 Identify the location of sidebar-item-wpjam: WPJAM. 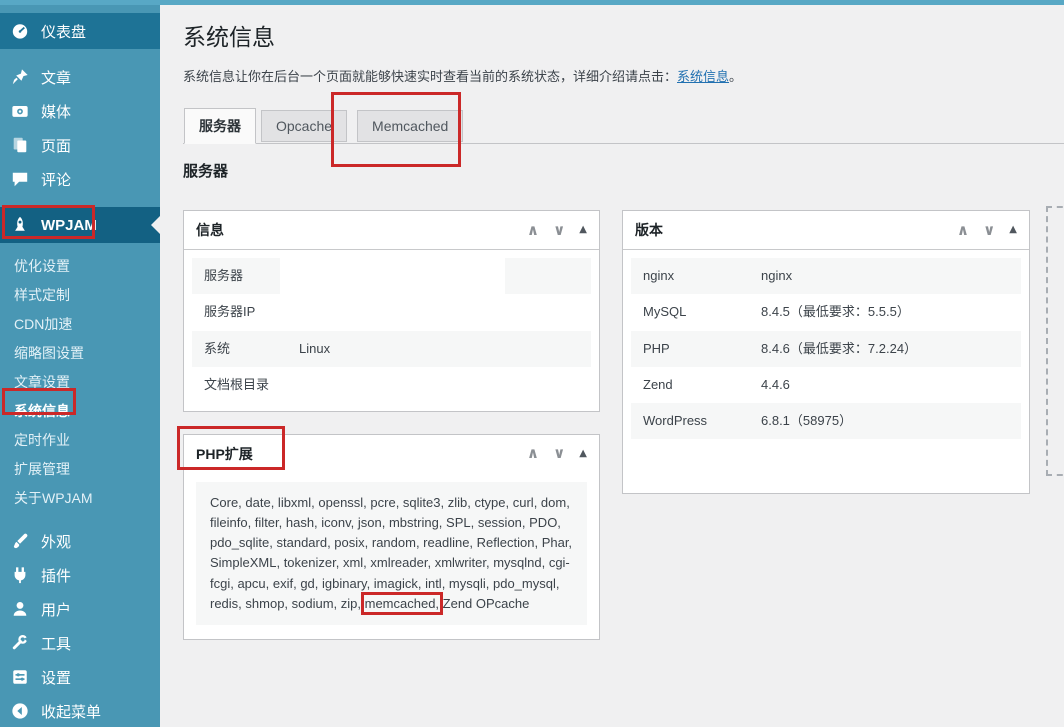
(80, 225).